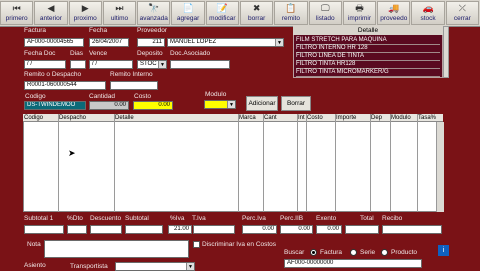 This screenshot has height=271, width=480. Describe the element at coordinates (180, 229) in the screenshot. I see `totals-iva_pct-field: 21.00` at that location.